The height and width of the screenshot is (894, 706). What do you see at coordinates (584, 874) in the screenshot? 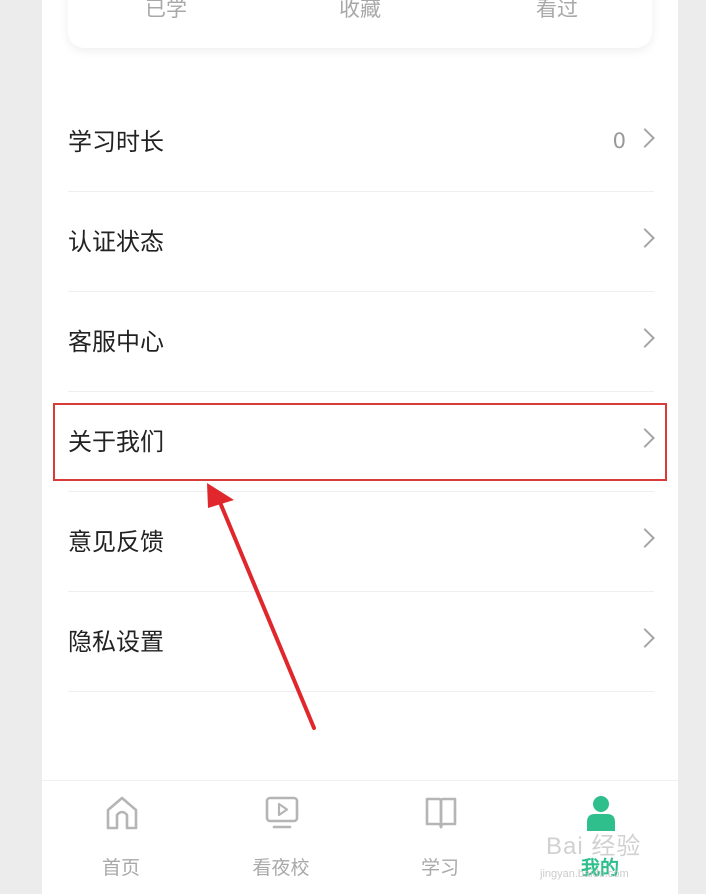
I see `watermark-url: jingyan.baidu.com` at bounding box center [584, 874].